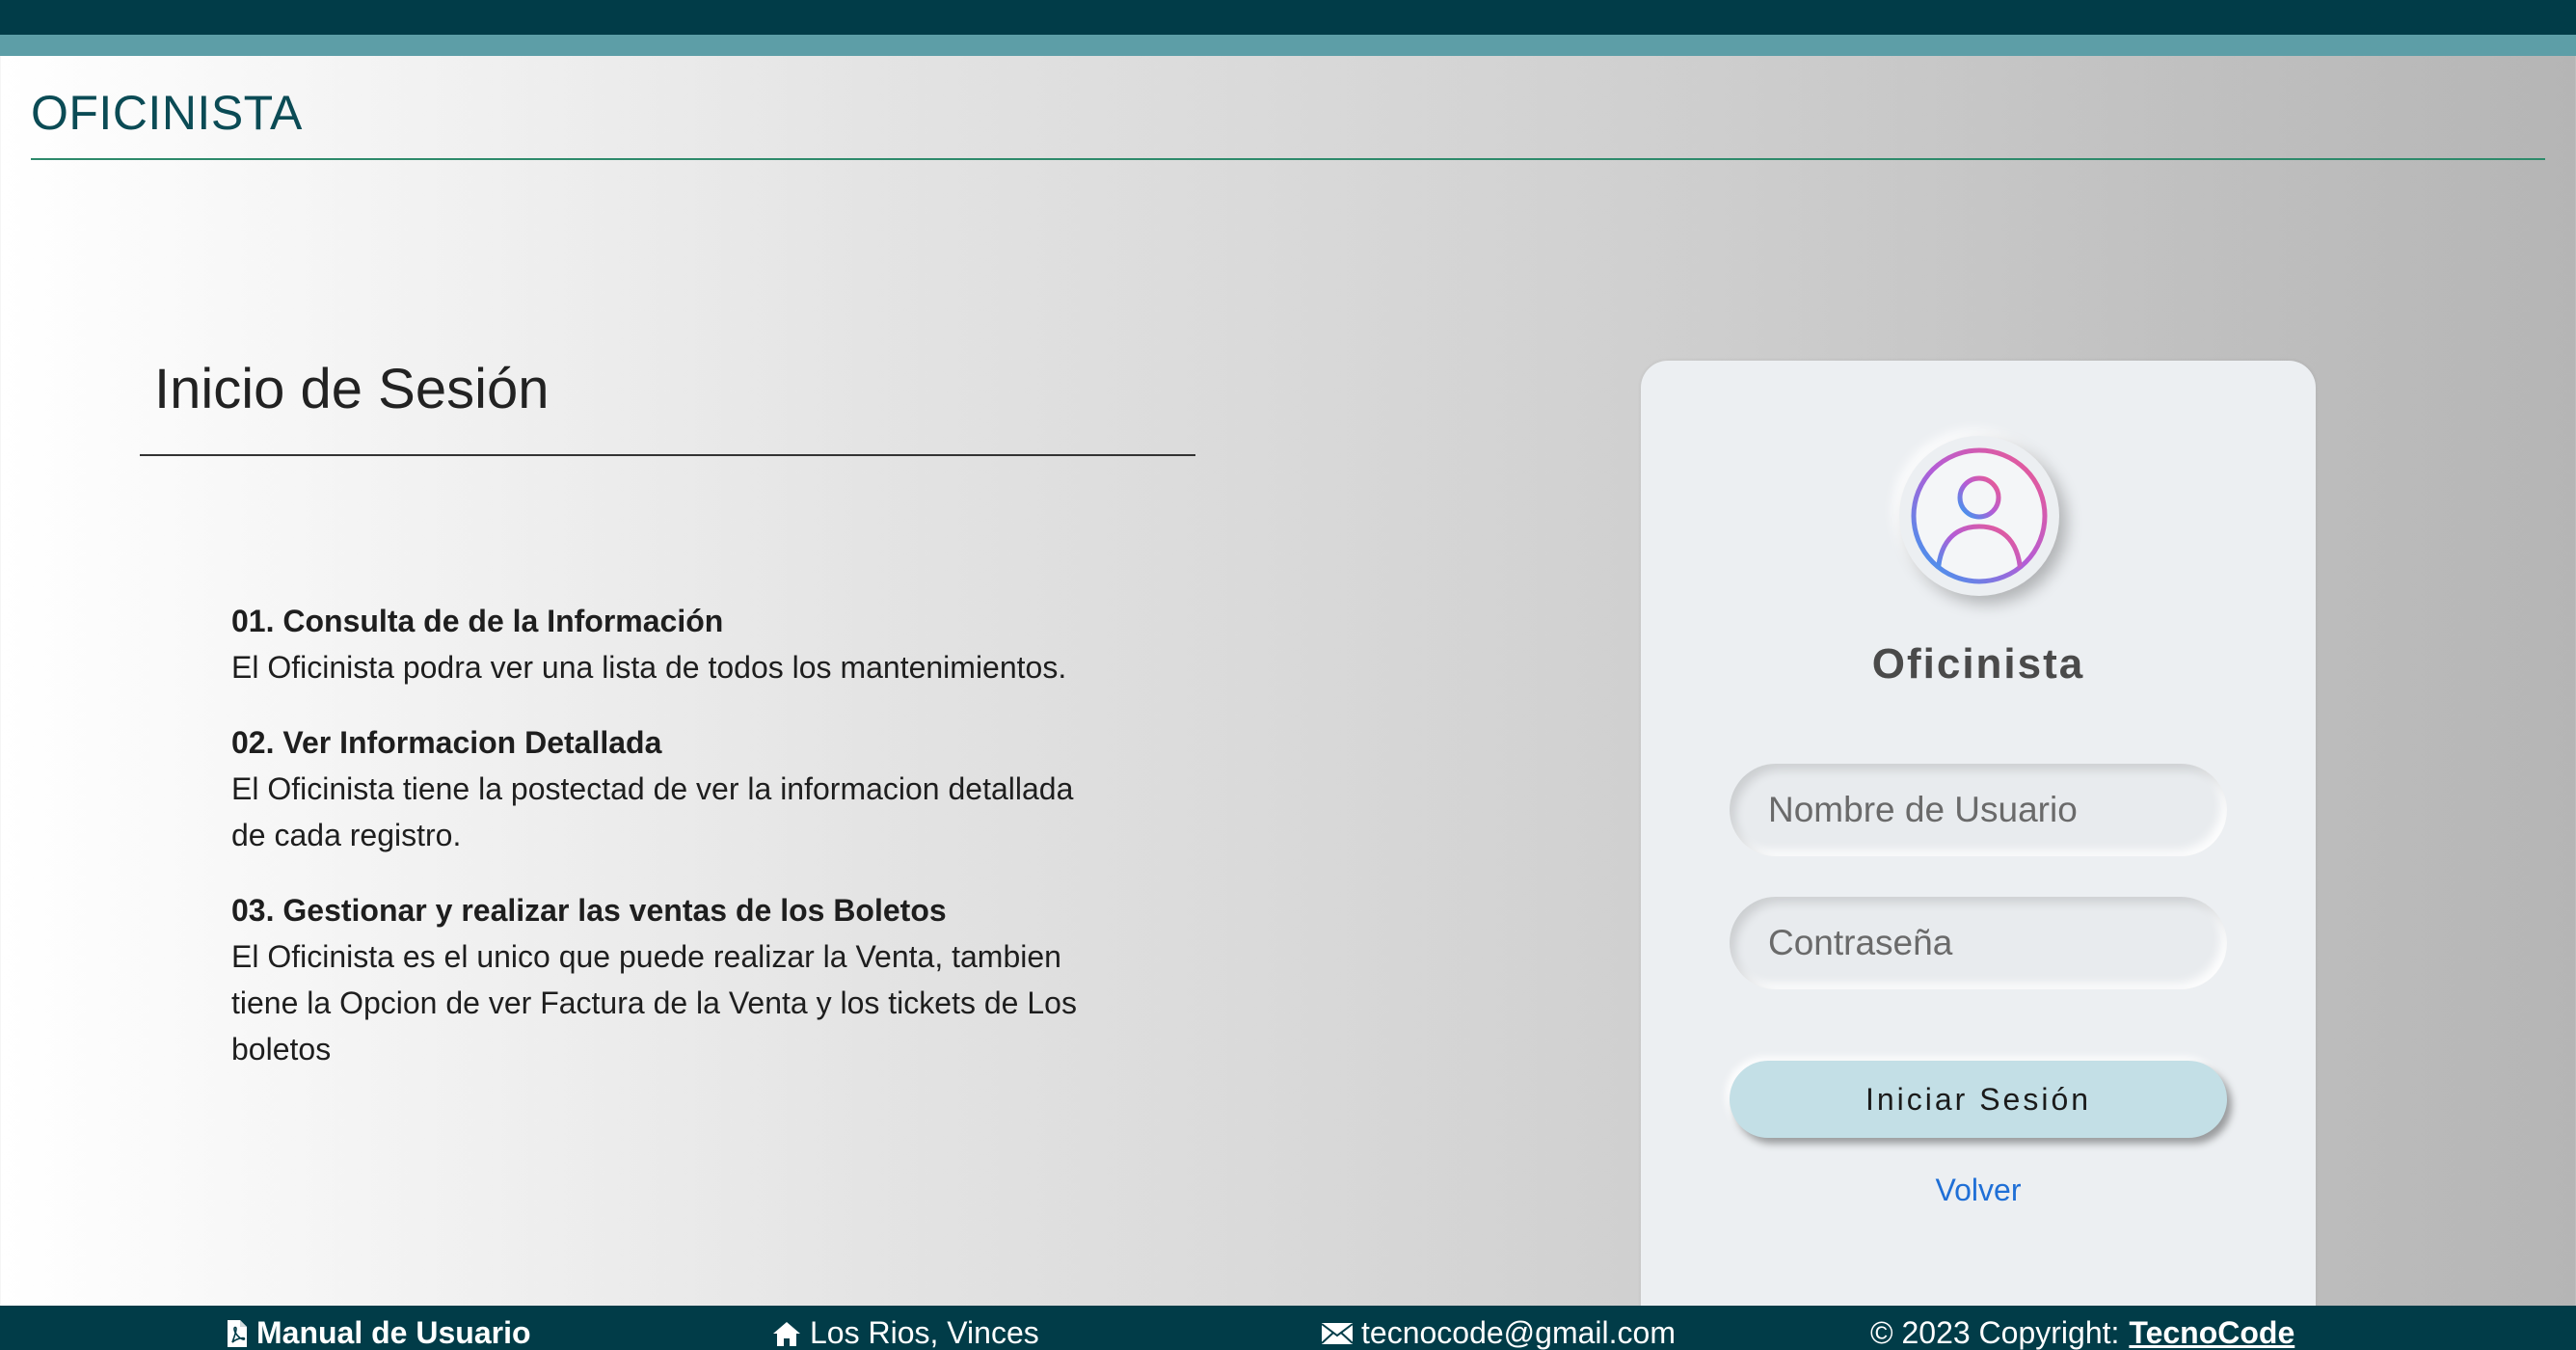 This screenshot has width=2576, height=1350. Describe the element at coordinates (447, 742) in the screenshot. I see `feature-title: 02. Ver Informacion Detallada` at that location.